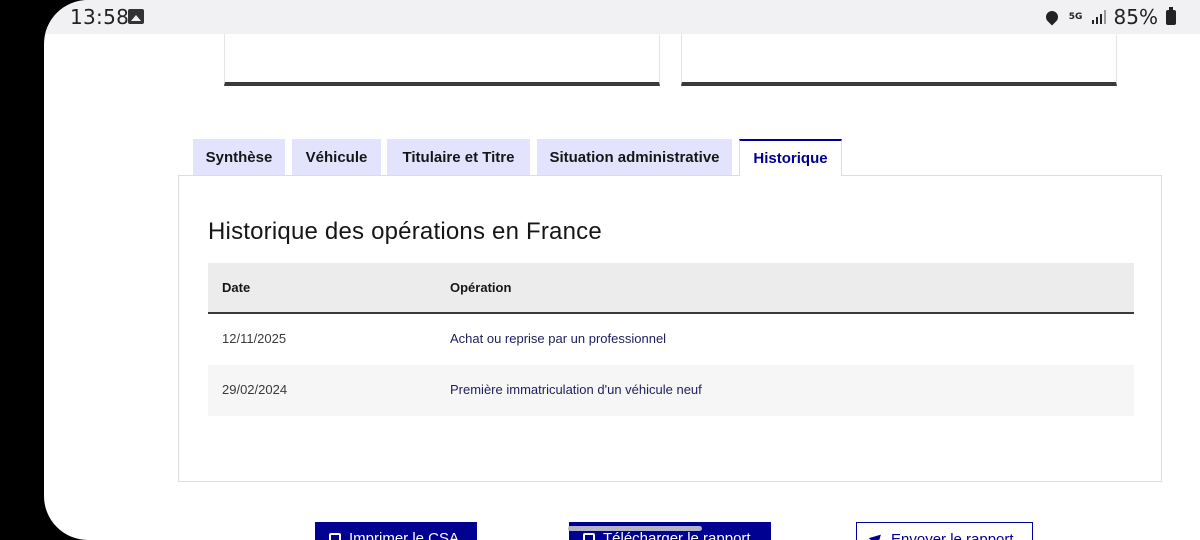 This screenshot has height=540, width=1200. What do you see at coordinates (481, 287) in the screenshot?
I see `column-header-operation: Opération` at bounding box center [481, 287].